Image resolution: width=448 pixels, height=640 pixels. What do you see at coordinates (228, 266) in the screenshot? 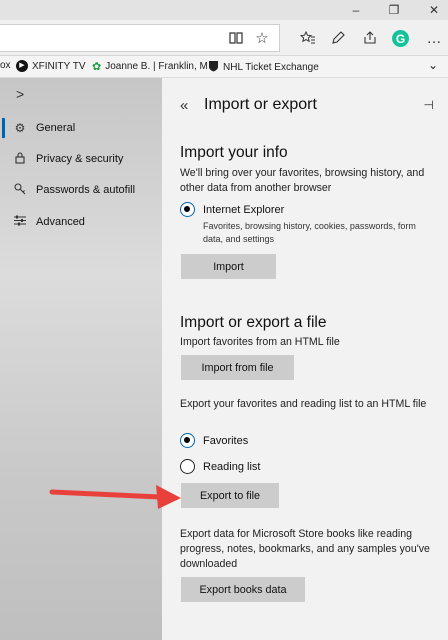
I see `import-button: Import` at bounding box center [228, 266].